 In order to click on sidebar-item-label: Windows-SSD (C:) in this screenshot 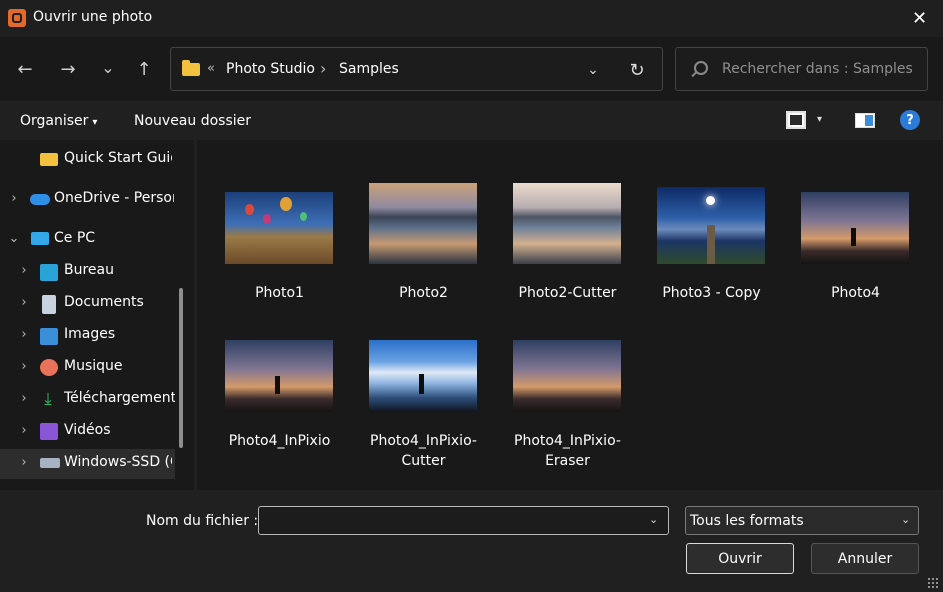, I will do `click(118, 462)`.